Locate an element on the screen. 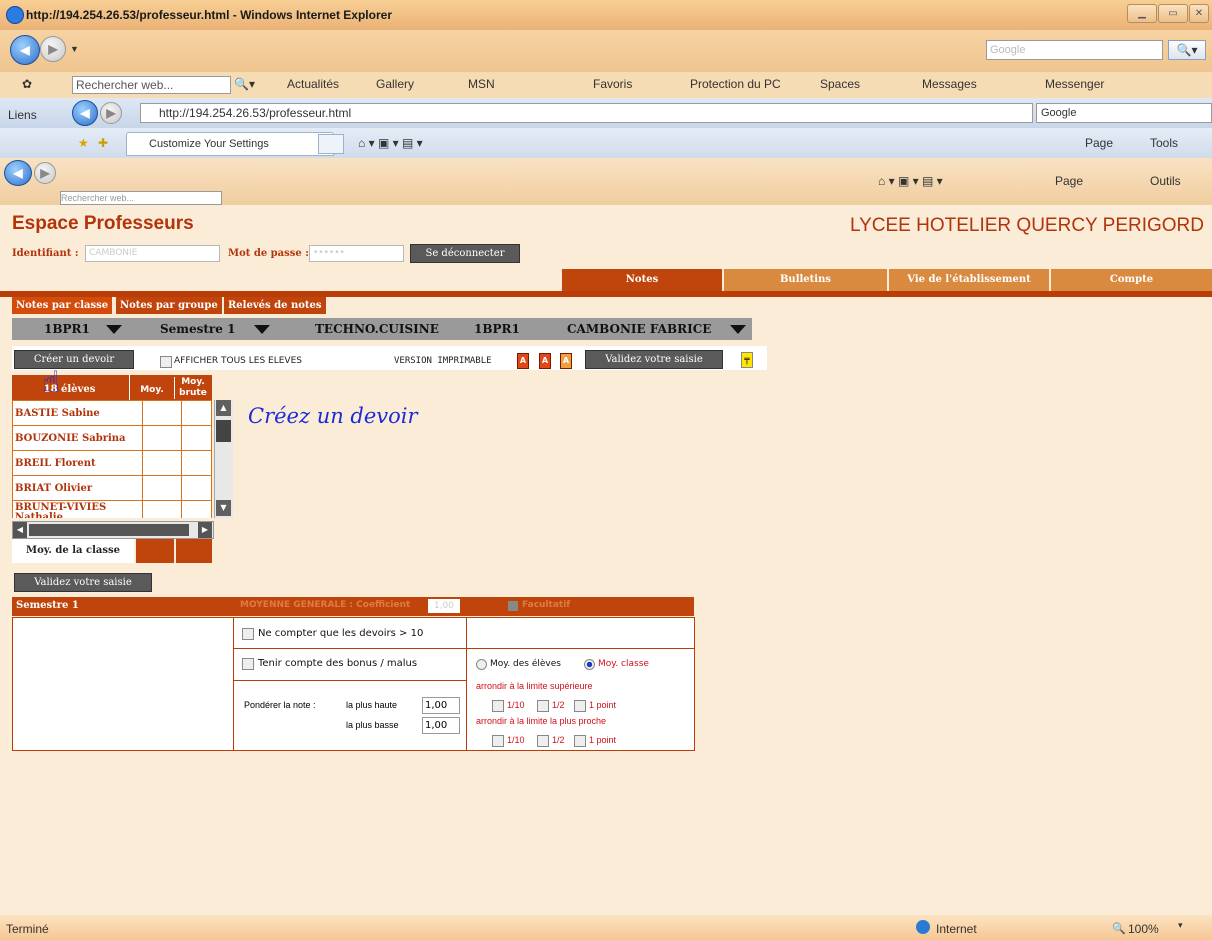 The height and width of the screenshot is (940, 1212). live-search-icon: 🔍▾ is located at coordinates (244, 84).